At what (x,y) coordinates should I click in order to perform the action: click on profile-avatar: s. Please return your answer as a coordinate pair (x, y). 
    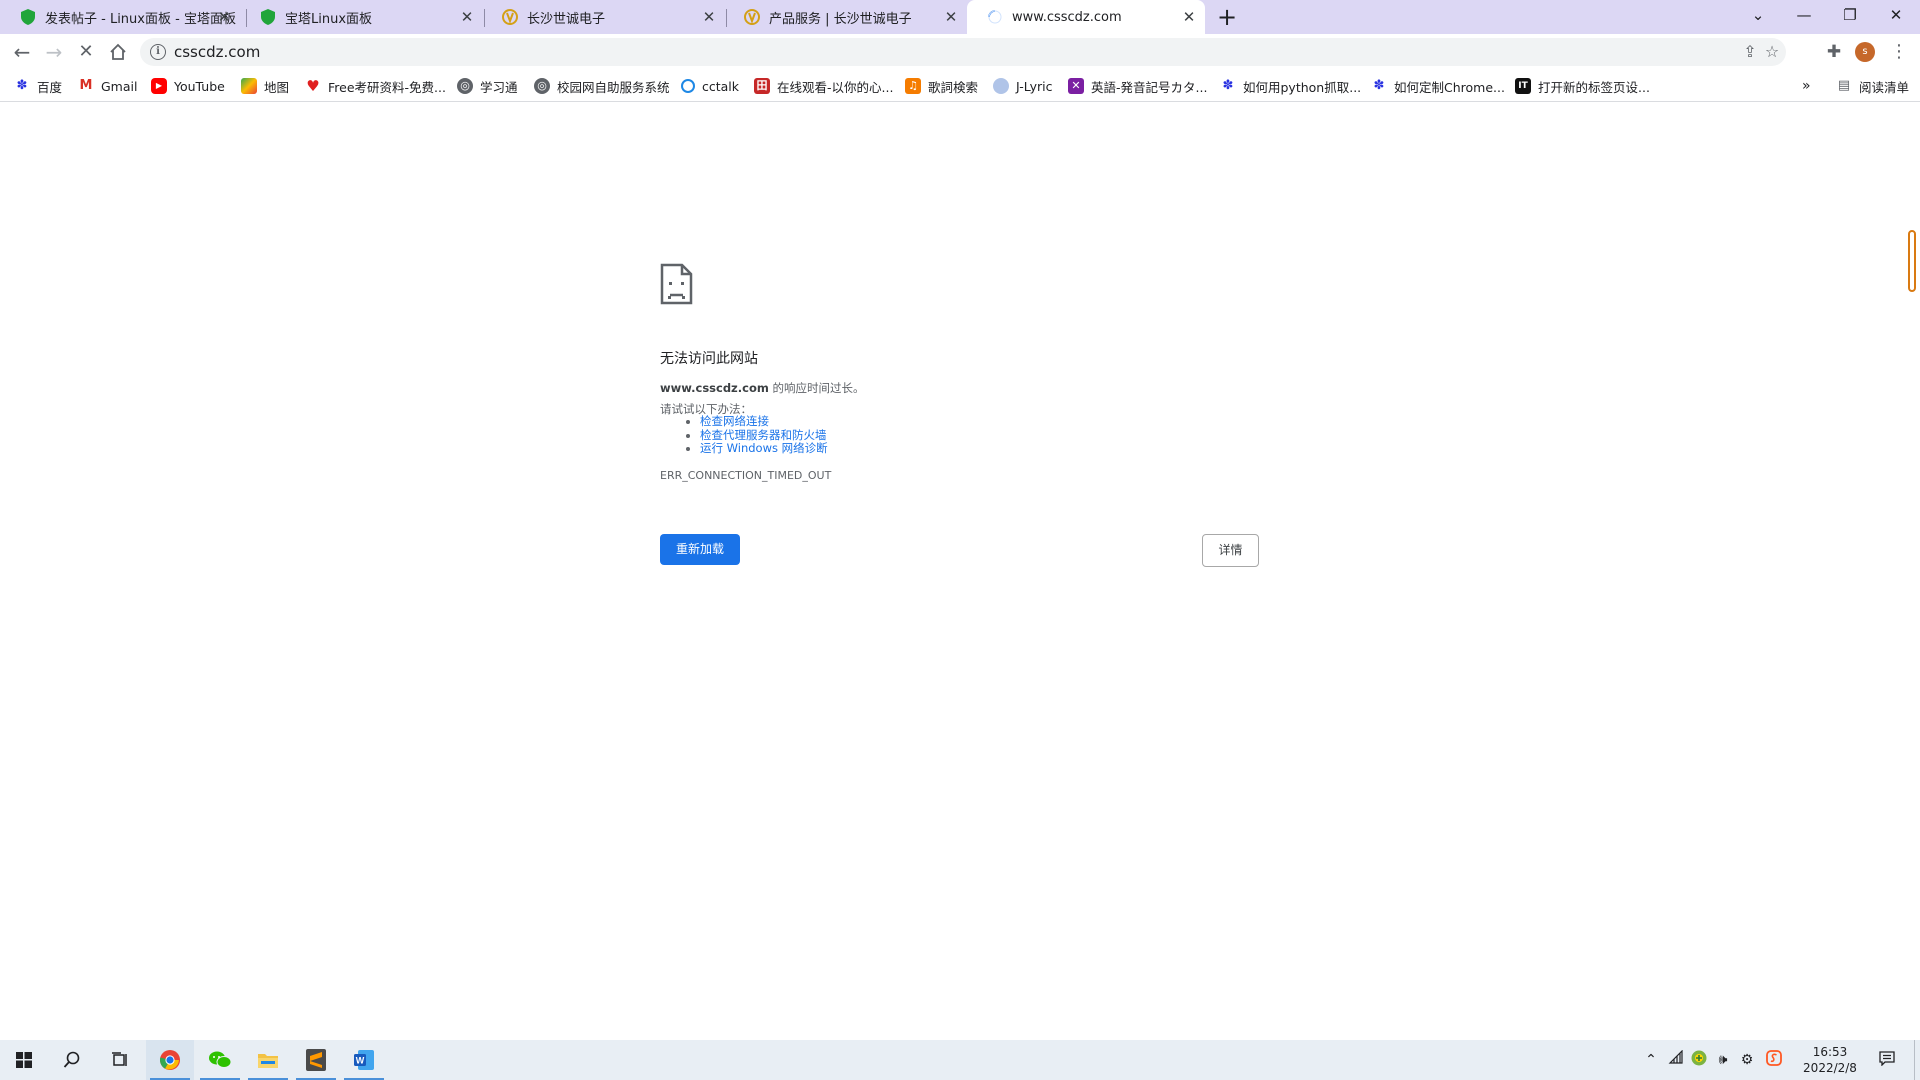
    Looking at the image, I should click on (1865, 52).